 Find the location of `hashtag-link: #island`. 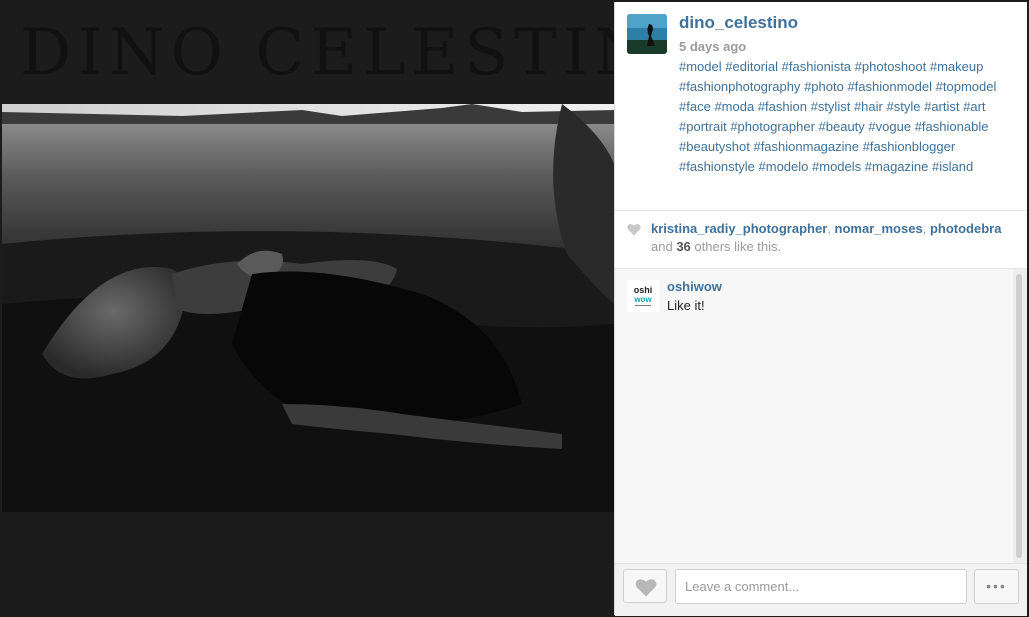

hashtag-link: #island is located at coordinates (952, 166).